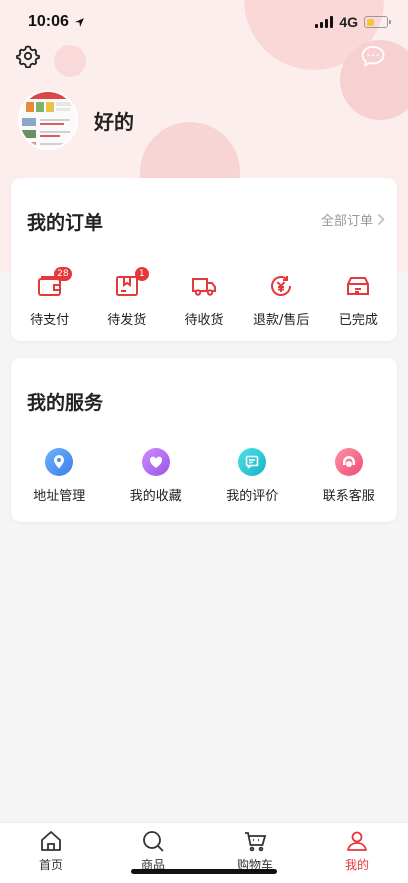 Image resolution: width=408 pixels, height=883 pixels. What do you see at coordinates (281, 320) in the screenshot?
I see `order-status-label: 退款/售后` at bounding box center [281, 320].